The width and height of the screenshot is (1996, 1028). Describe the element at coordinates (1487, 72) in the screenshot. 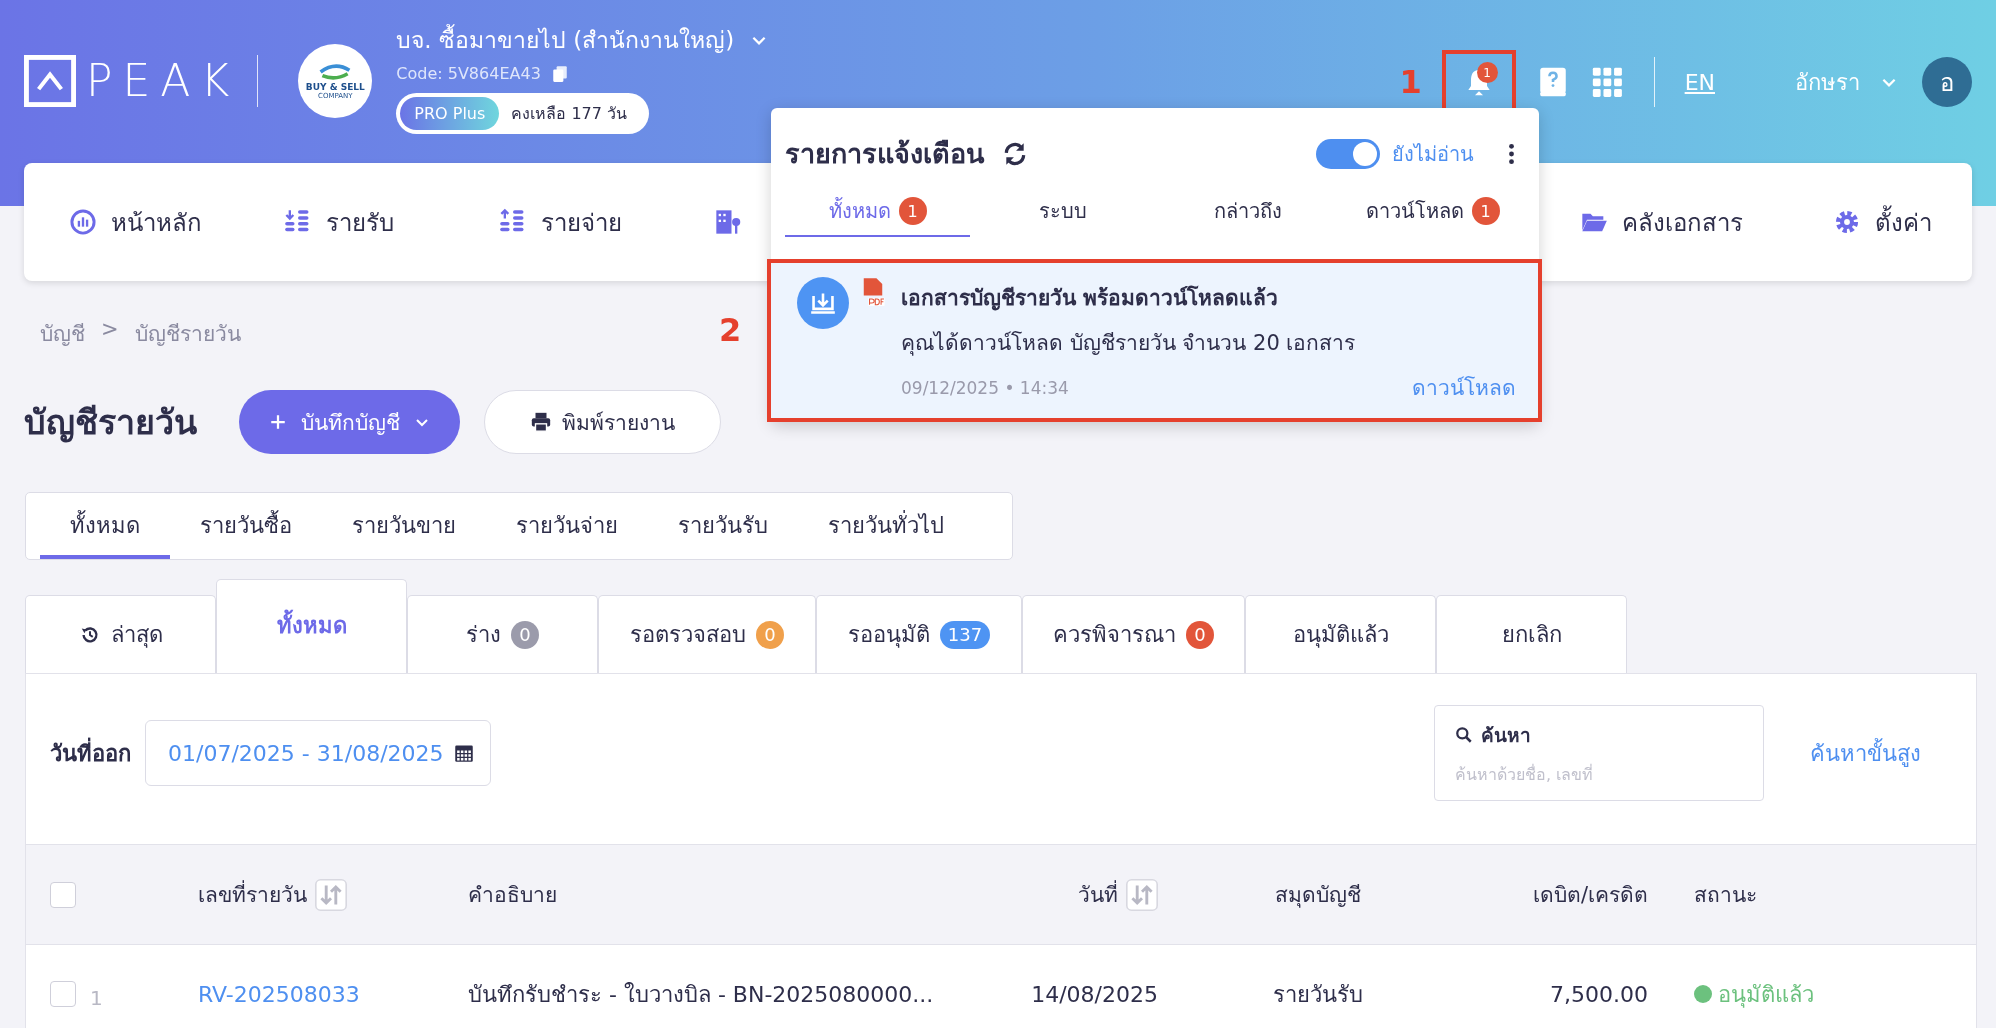

I see `notification-count-badge: 1` at that location.